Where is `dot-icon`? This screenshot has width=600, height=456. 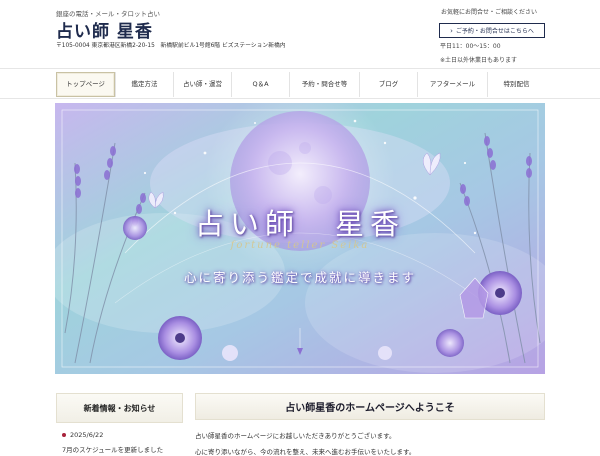 dot-icon is located at coordinates (64, 435).